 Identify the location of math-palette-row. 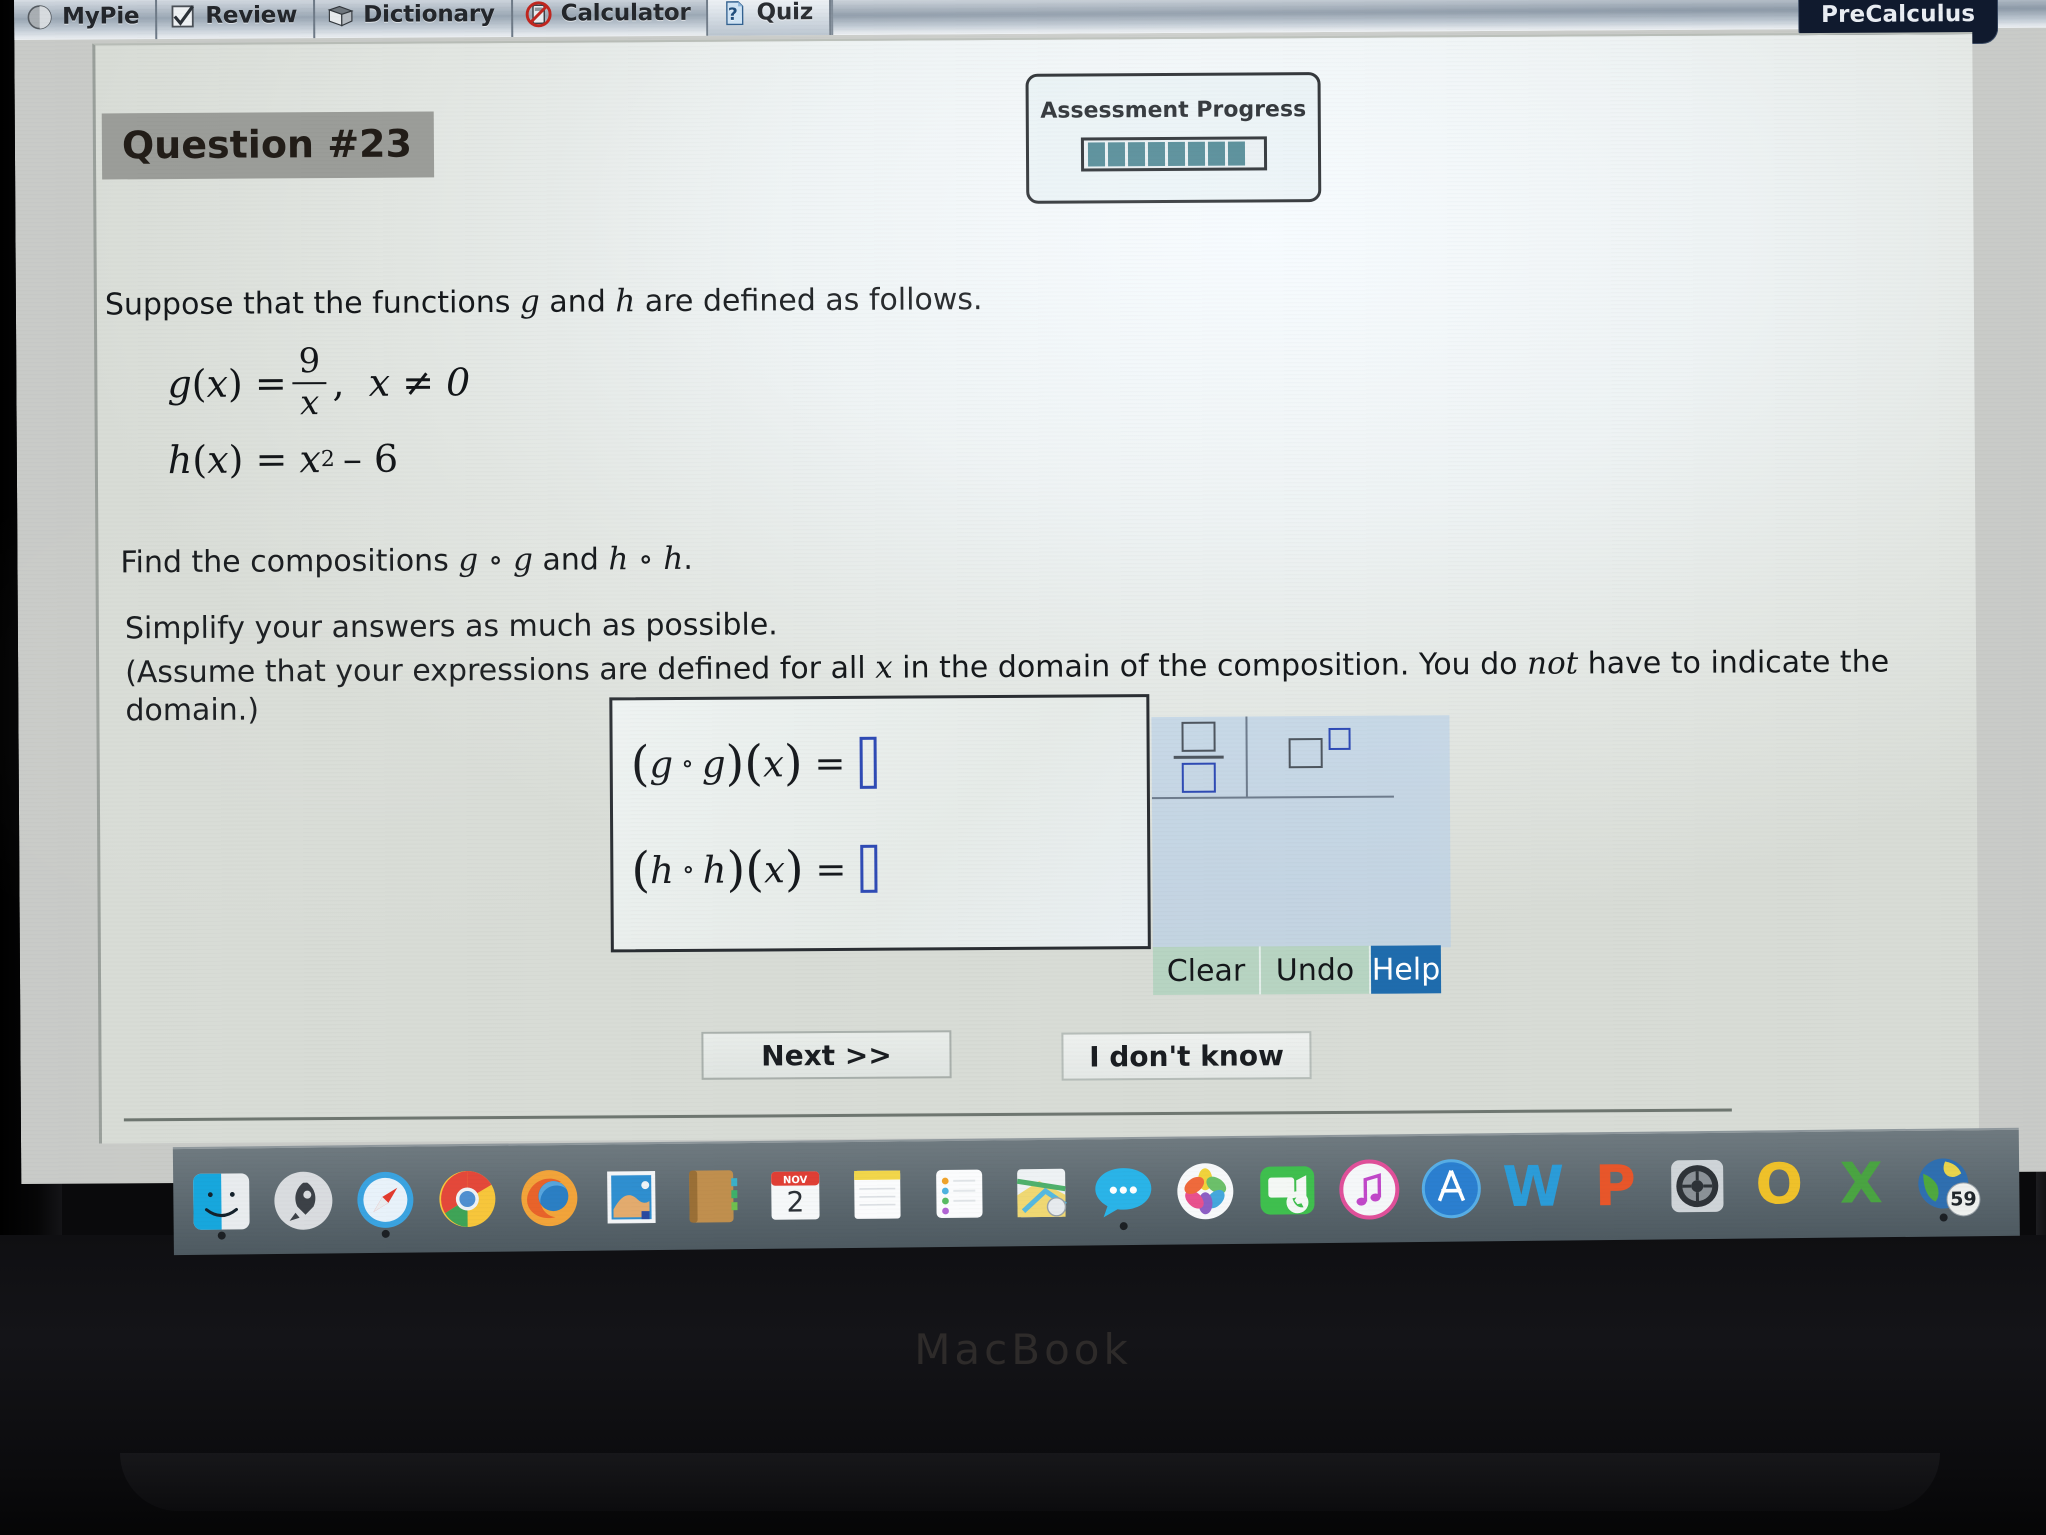
(1272, 757).